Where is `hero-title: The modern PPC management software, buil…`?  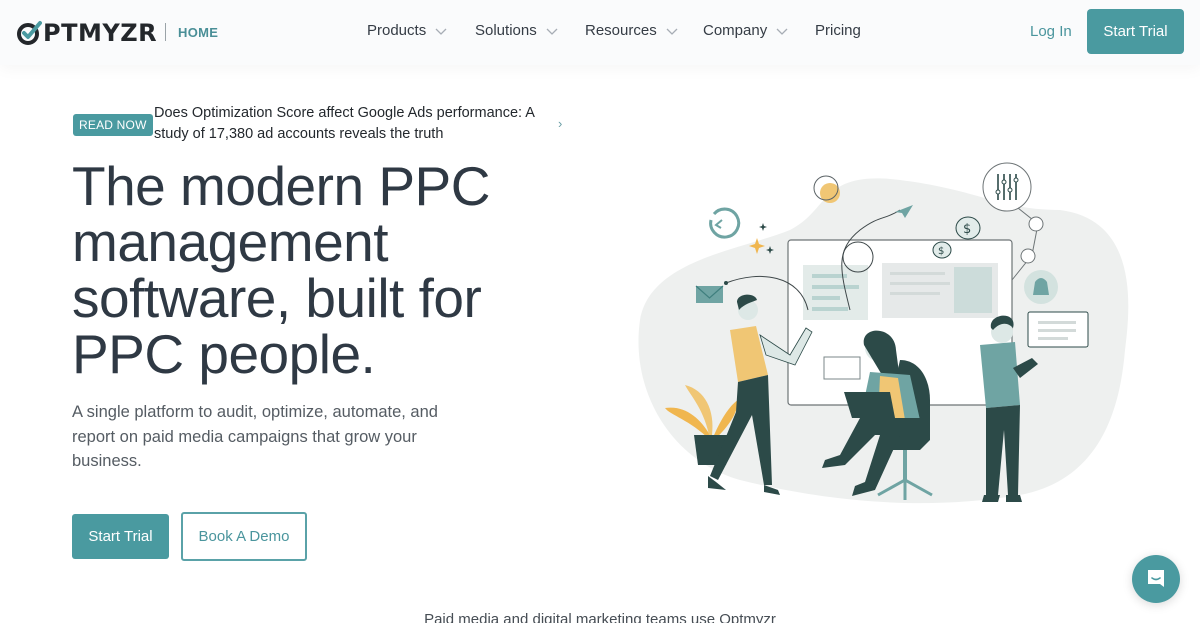
hero-title: The modern PPC management software, buil… is located at coordinates (281, 270).